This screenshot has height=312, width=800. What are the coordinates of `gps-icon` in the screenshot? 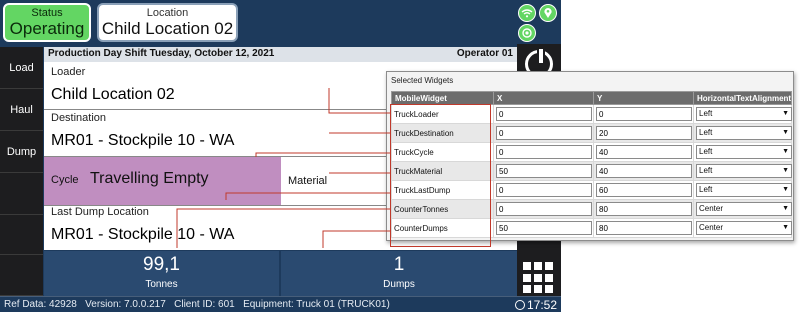 It's located at (527, 33).